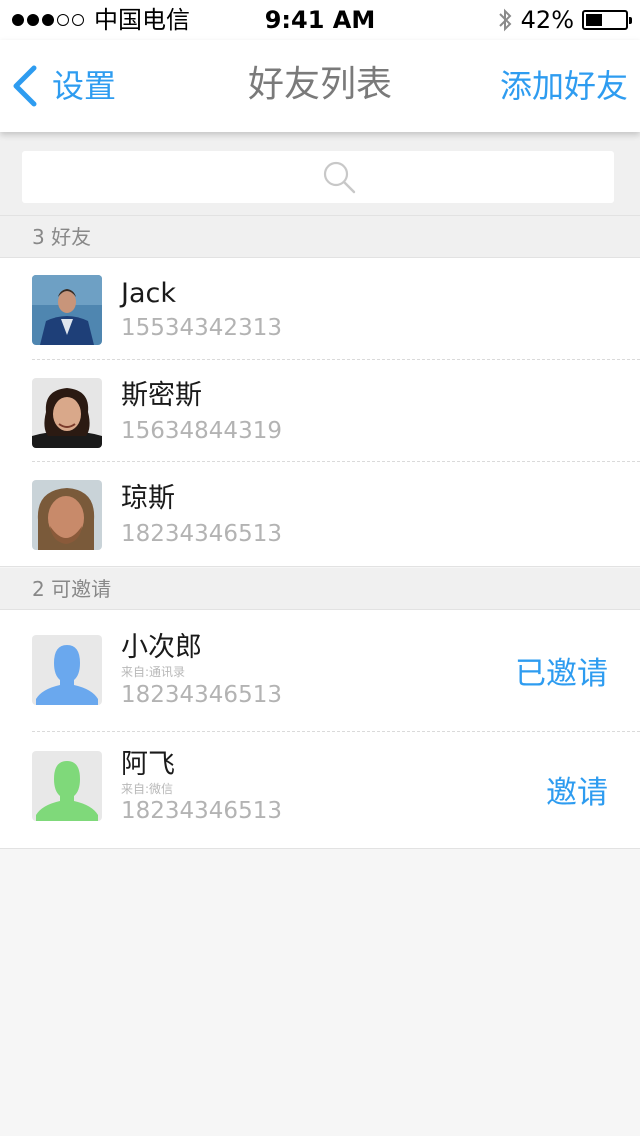  What do you see at coordinates (72, 589) in the screenshot?
I see `invite-section-title: 2 可邀请` at bounding box center [72, 589].